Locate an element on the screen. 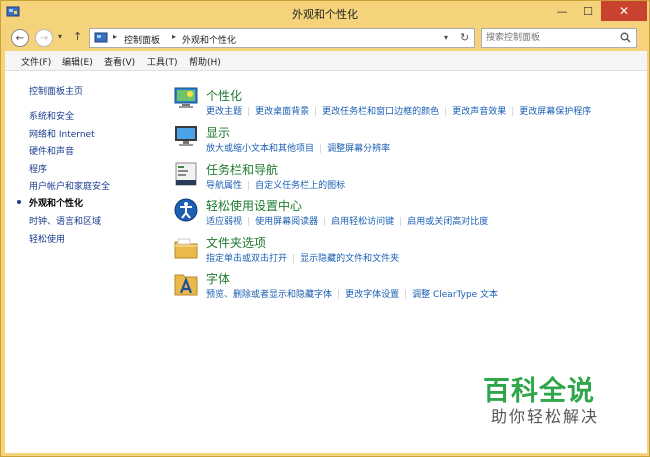 The height and width of the screenshot is (457, 650). menu-file: 文件(F) is located at coordinates (36, 61).